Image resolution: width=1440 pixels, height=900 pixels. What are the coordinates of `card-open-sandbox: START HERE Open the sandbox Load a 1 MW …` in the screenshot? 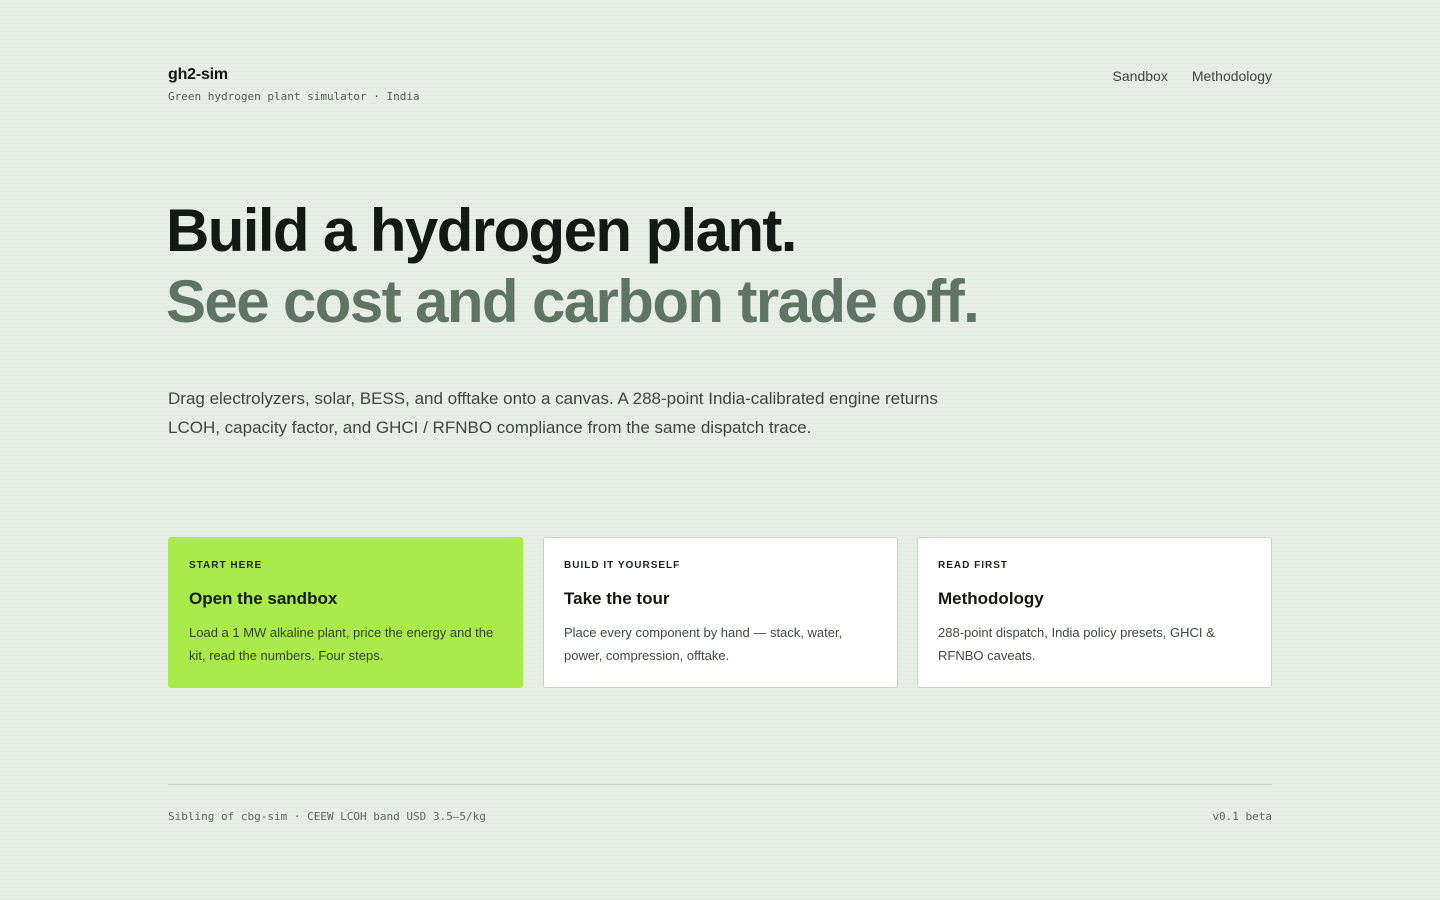 It's located at (345, 612).